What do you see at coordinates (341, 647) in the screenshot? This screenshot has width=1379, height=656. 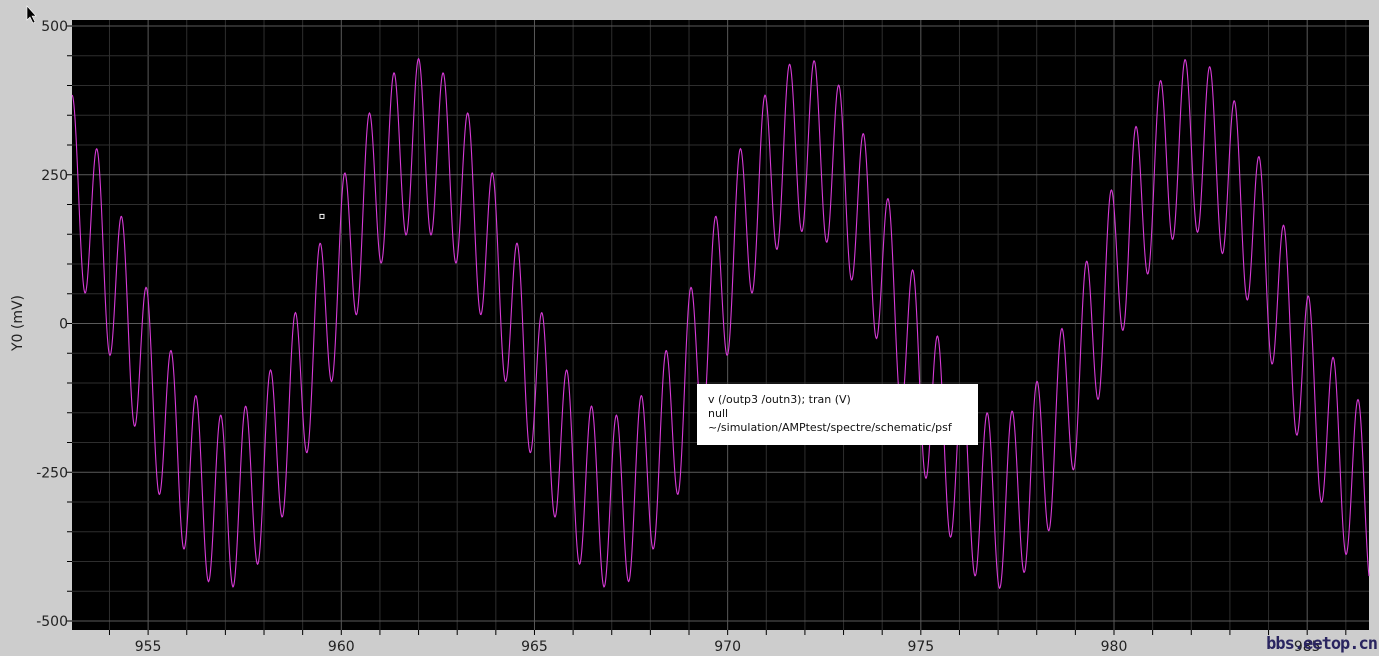 I see `x-tick-label: 960` at bounding box center [341, 647].